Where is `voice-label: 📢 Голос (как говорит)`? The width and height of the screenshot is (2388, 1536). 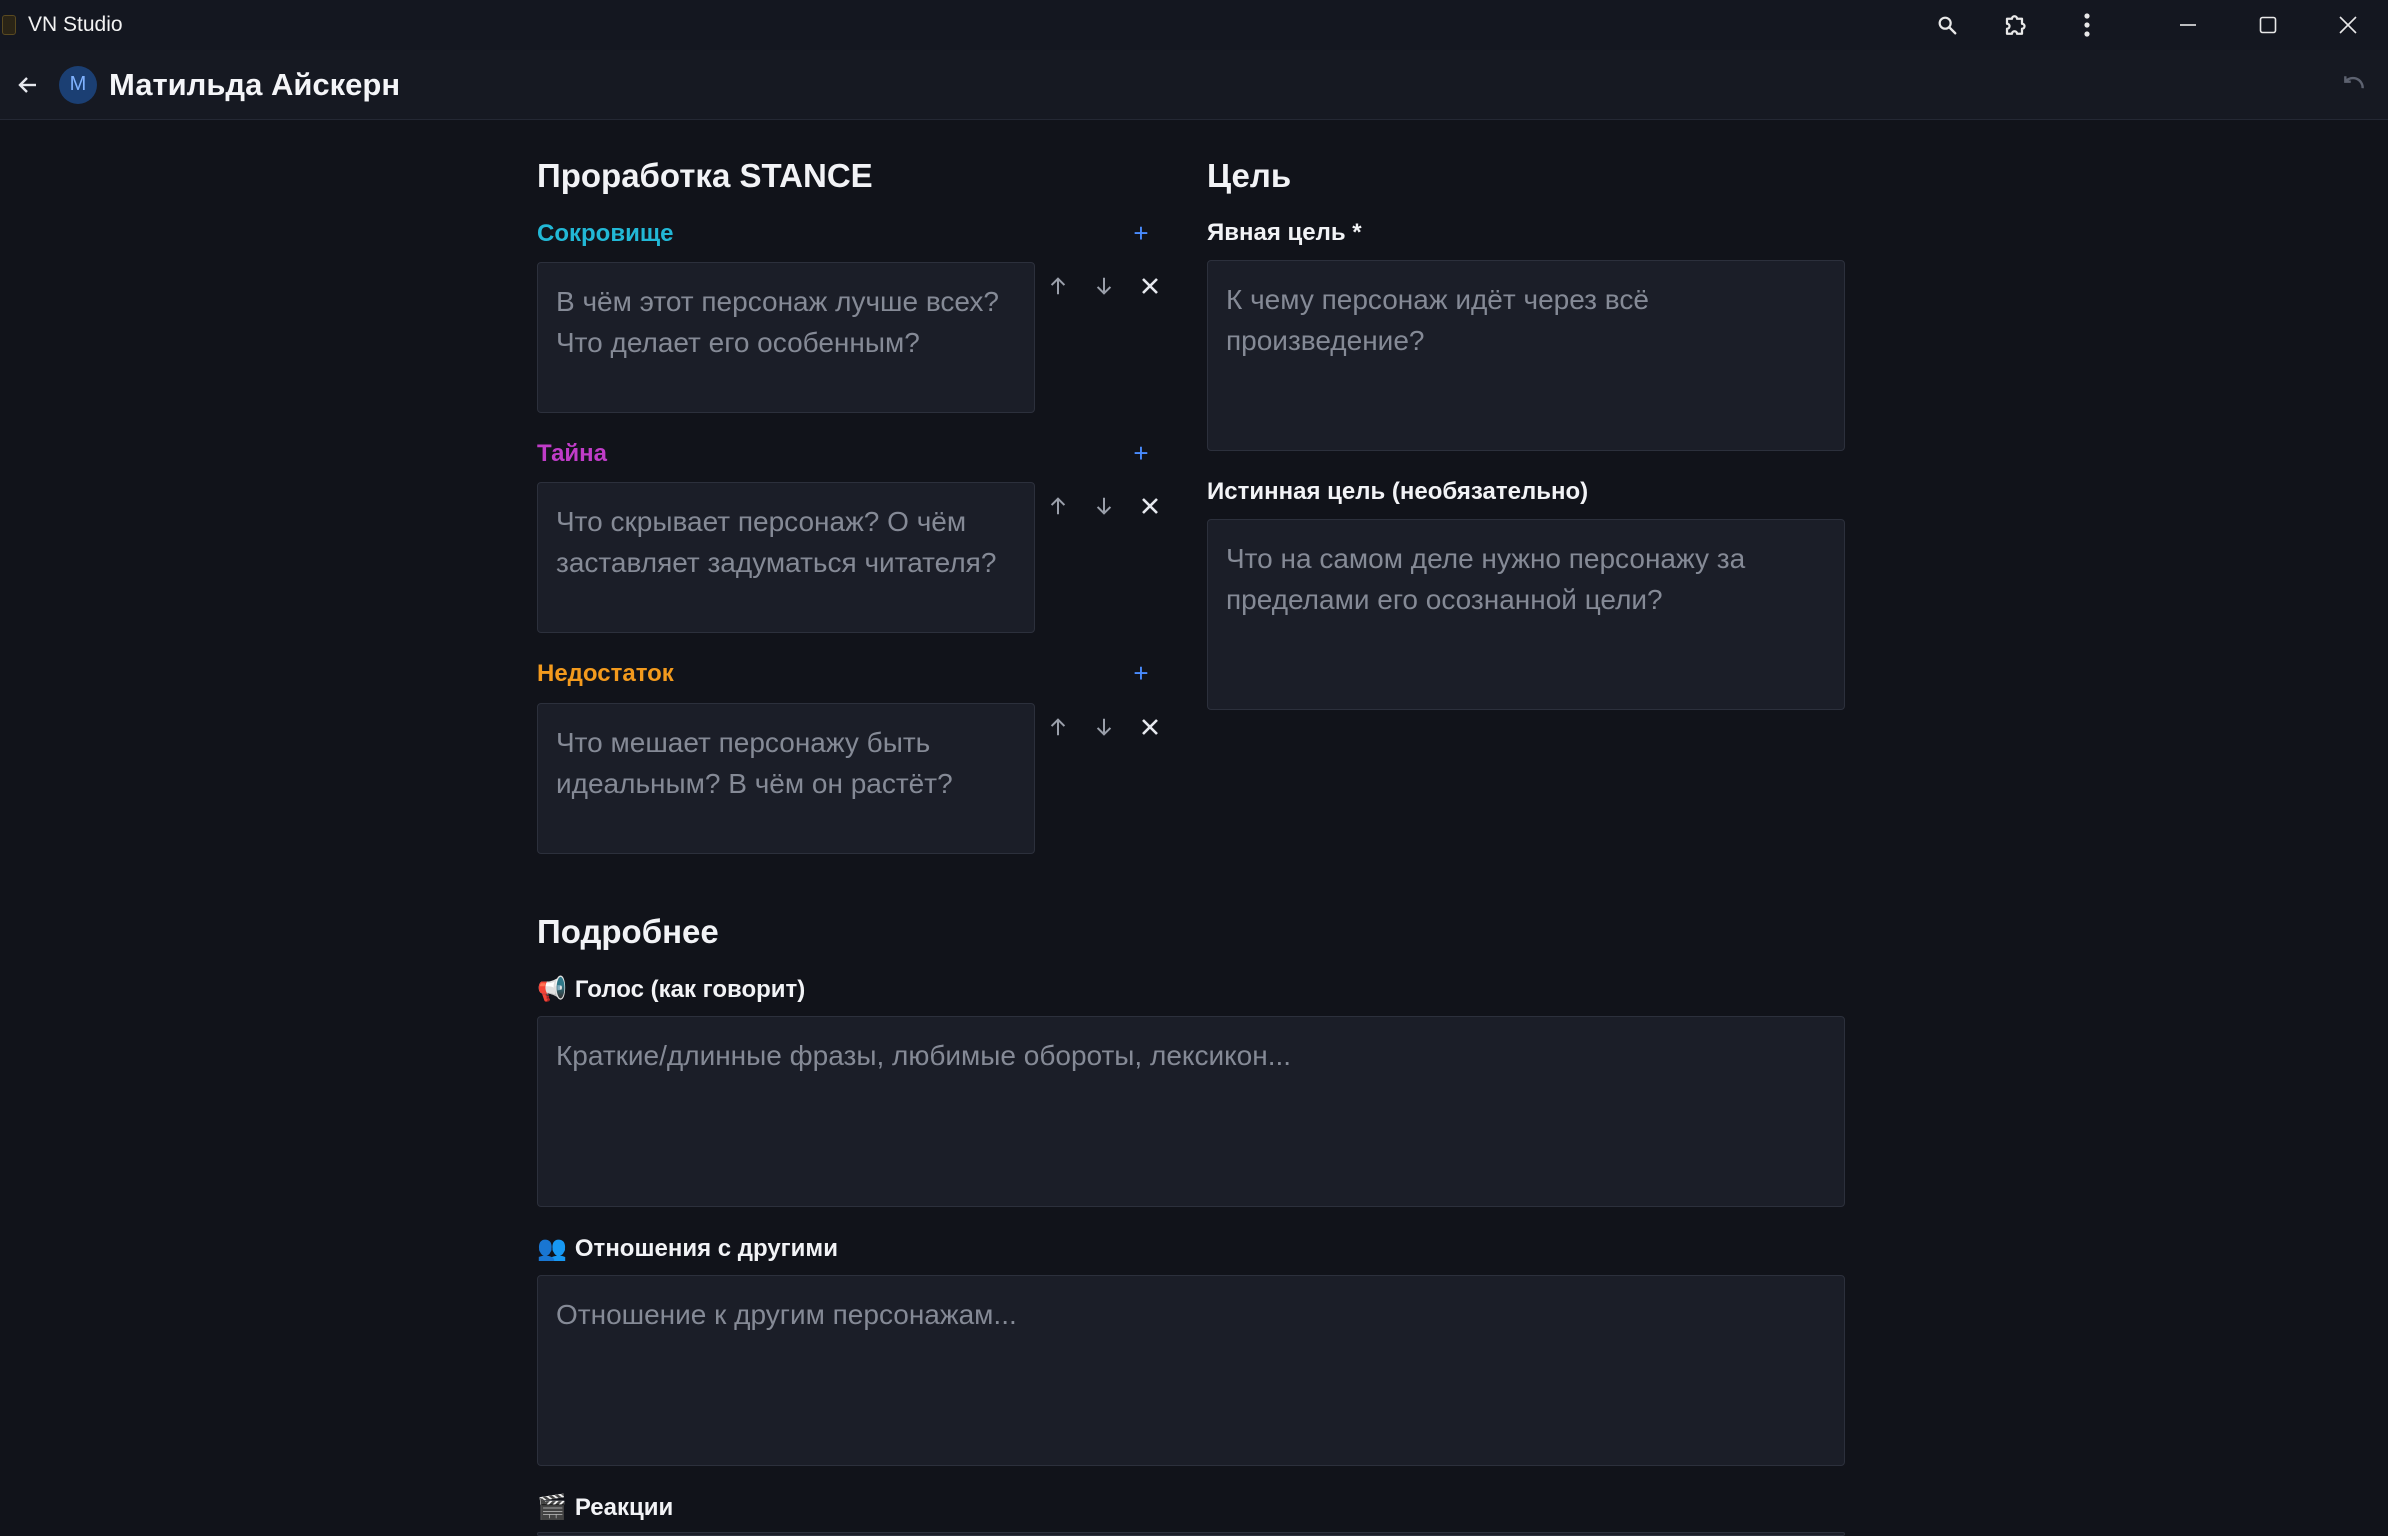
voice-label: 📢 Голос (как говорит) is located at coordinates (671, 989).